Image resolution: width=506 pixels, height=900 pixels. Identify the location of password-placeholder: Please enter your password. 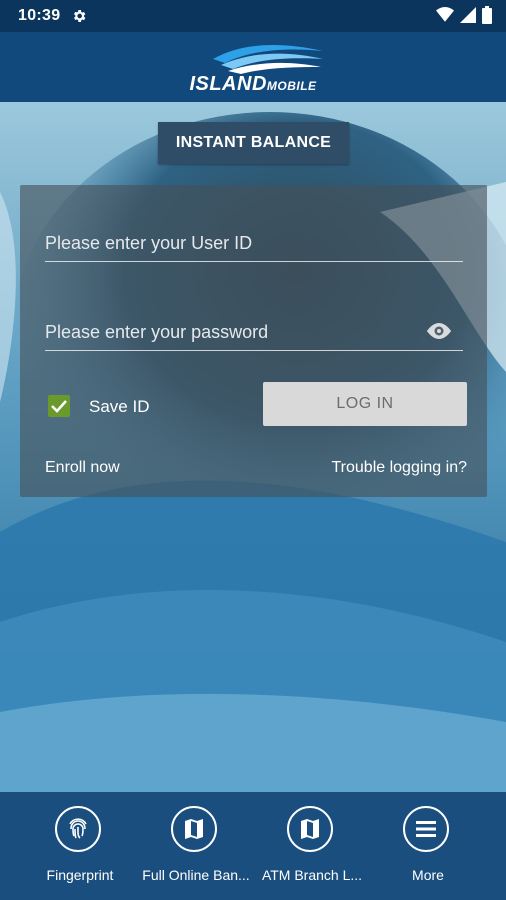
(157, 331).